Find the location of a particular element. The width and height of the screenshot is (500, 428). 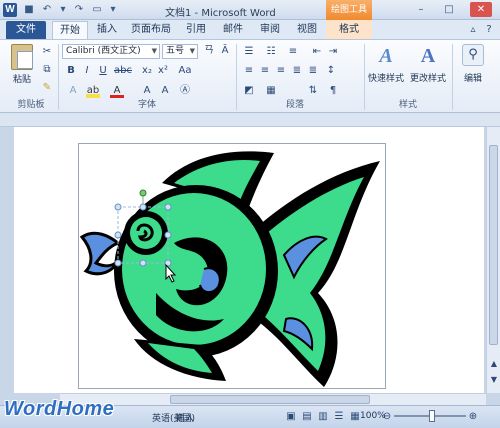

resize-handle-sw is located at coordinates (118, 263).